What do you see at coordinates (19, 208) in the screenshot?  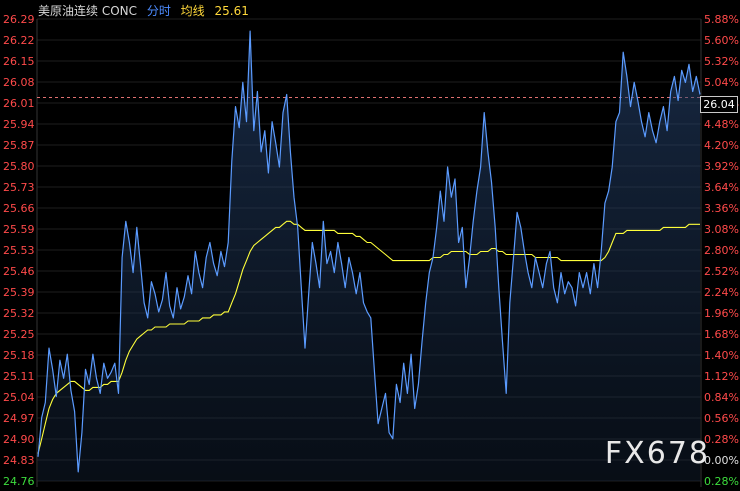 I see `y-left-tick-label: 25.66` at bounding box center [19, 208].